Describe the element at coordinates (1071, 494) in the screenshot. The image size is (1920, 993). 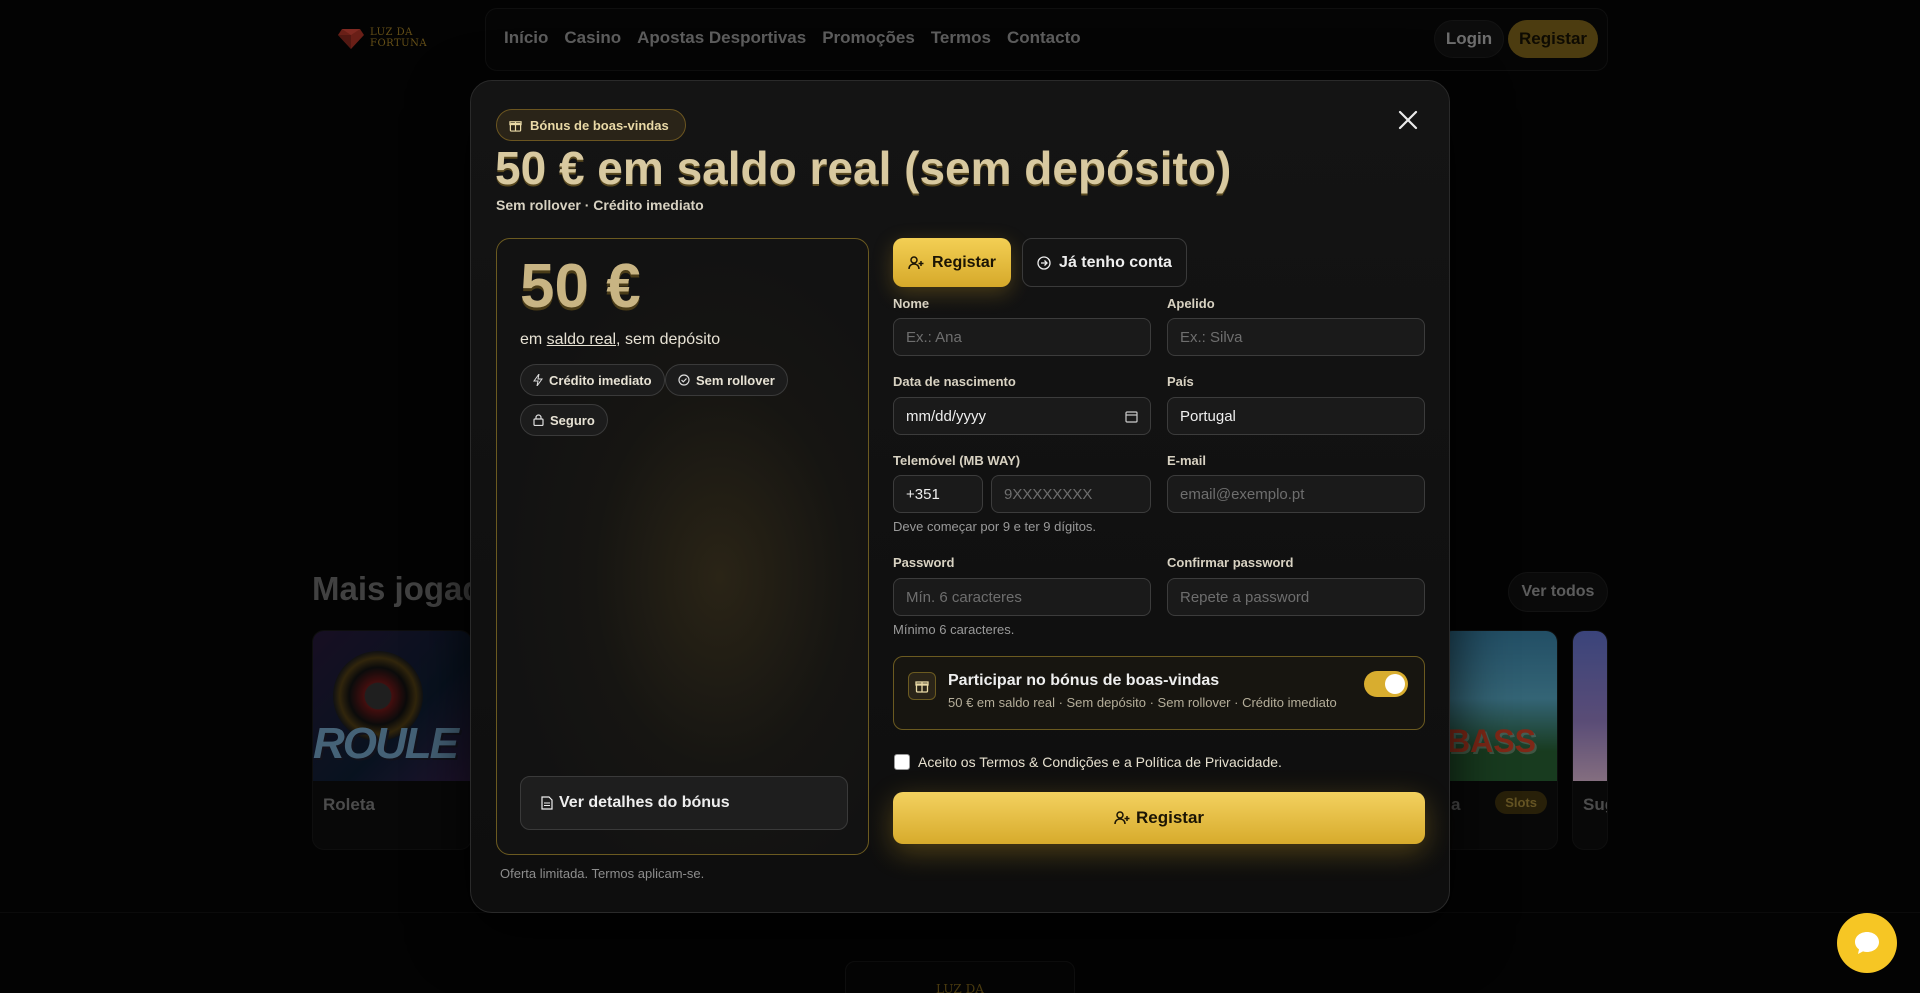
I see `phone-number-input: 9XXXXXXXX` at that location.